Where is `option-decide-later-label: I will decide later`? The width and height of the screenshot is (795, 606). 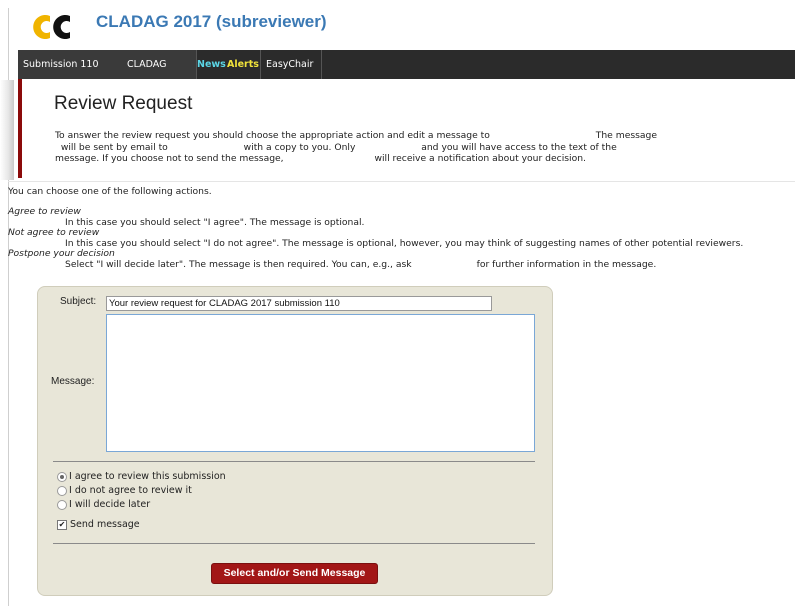
option-decide-later-label: I will decide later is located at coordinates (110, 504).